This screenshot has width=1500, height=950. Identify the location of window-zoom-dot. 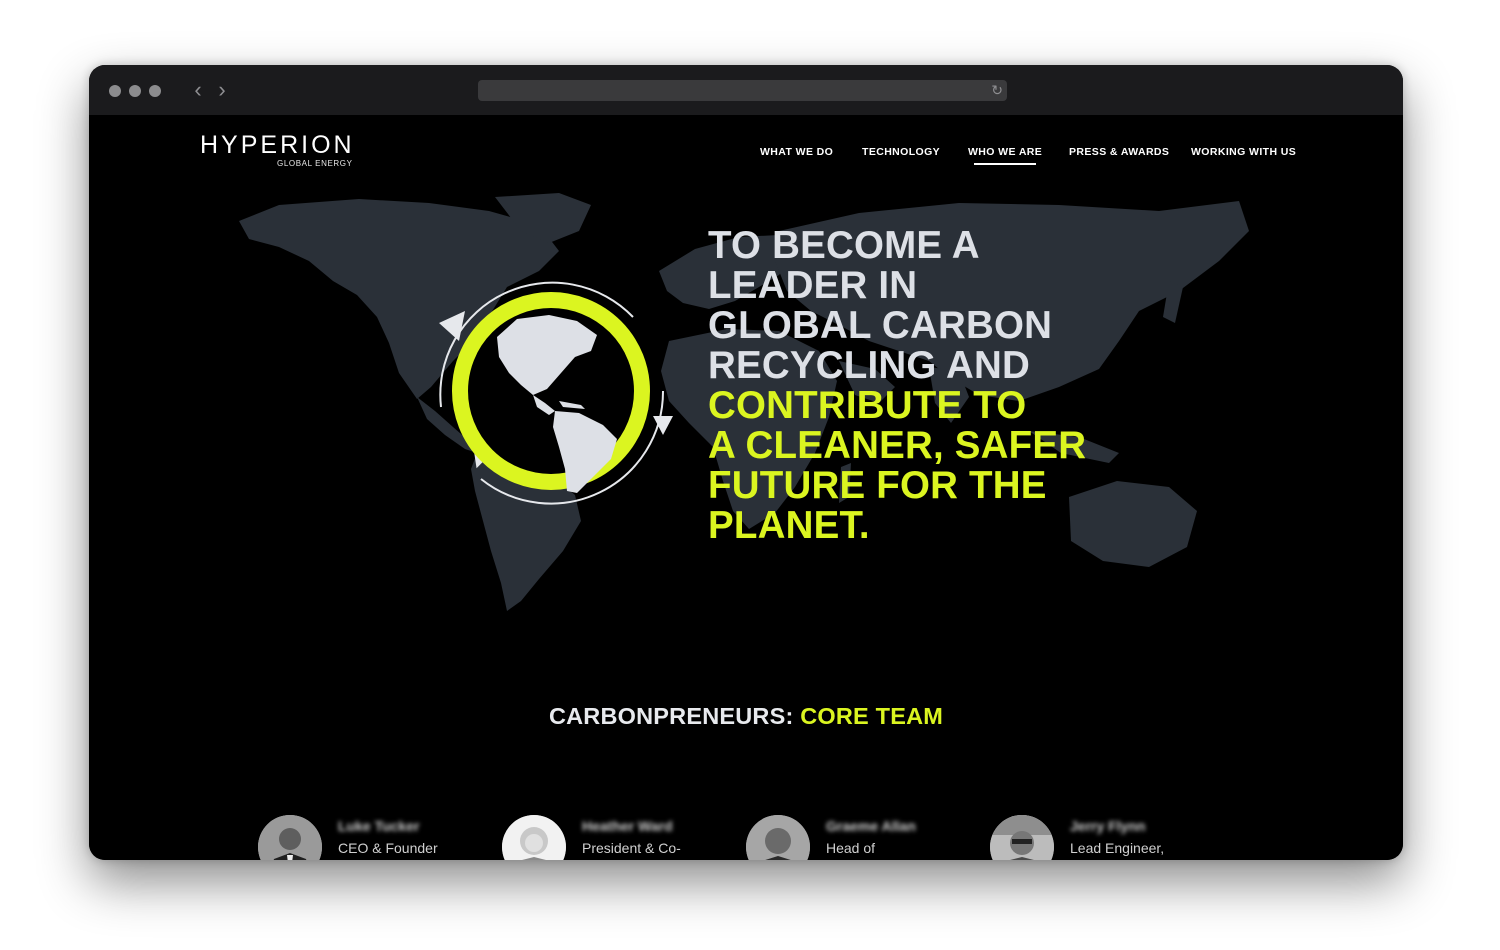
(155, 91).